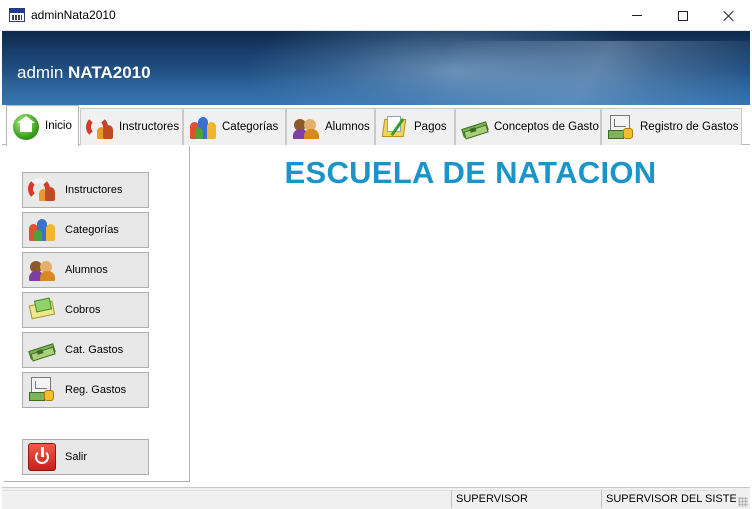 The height and width of the screenshot is (509, 752). What do you see at coordinates (58, 126) in the screenshot?
I see `tab-label: Inicio` at bounding box center [58, 126].